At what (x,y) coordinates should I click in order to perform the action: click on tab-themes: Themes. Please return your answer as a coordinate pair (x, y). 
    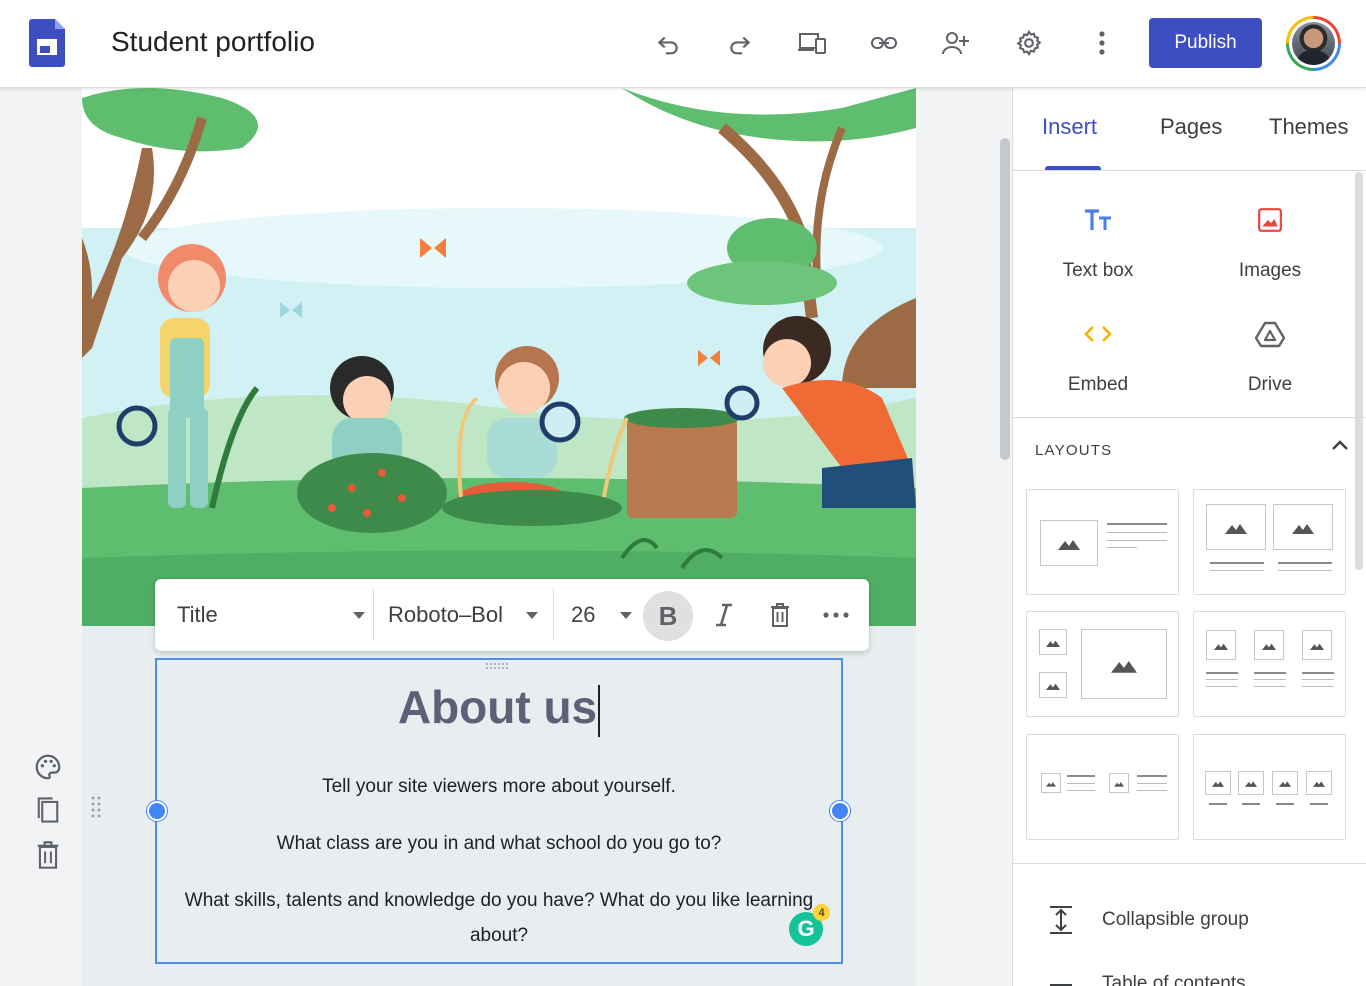
    Looking at the image, I should click on (1308, 127).